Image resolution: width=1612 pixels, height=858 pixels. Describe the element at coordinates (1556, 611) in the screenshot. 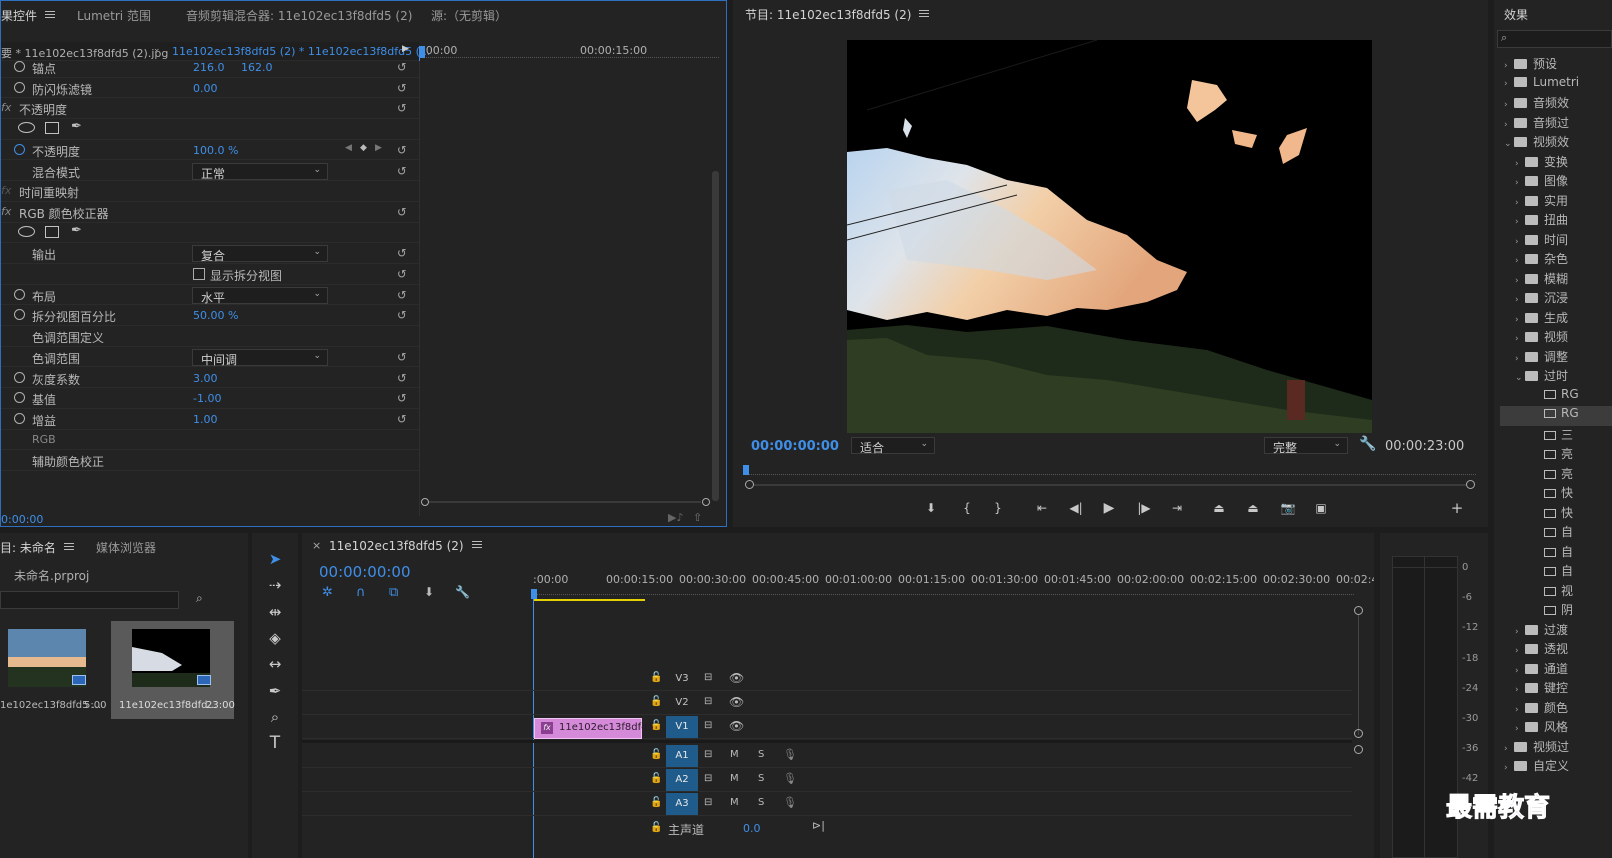

I see `effects-item: 阴` at that location.